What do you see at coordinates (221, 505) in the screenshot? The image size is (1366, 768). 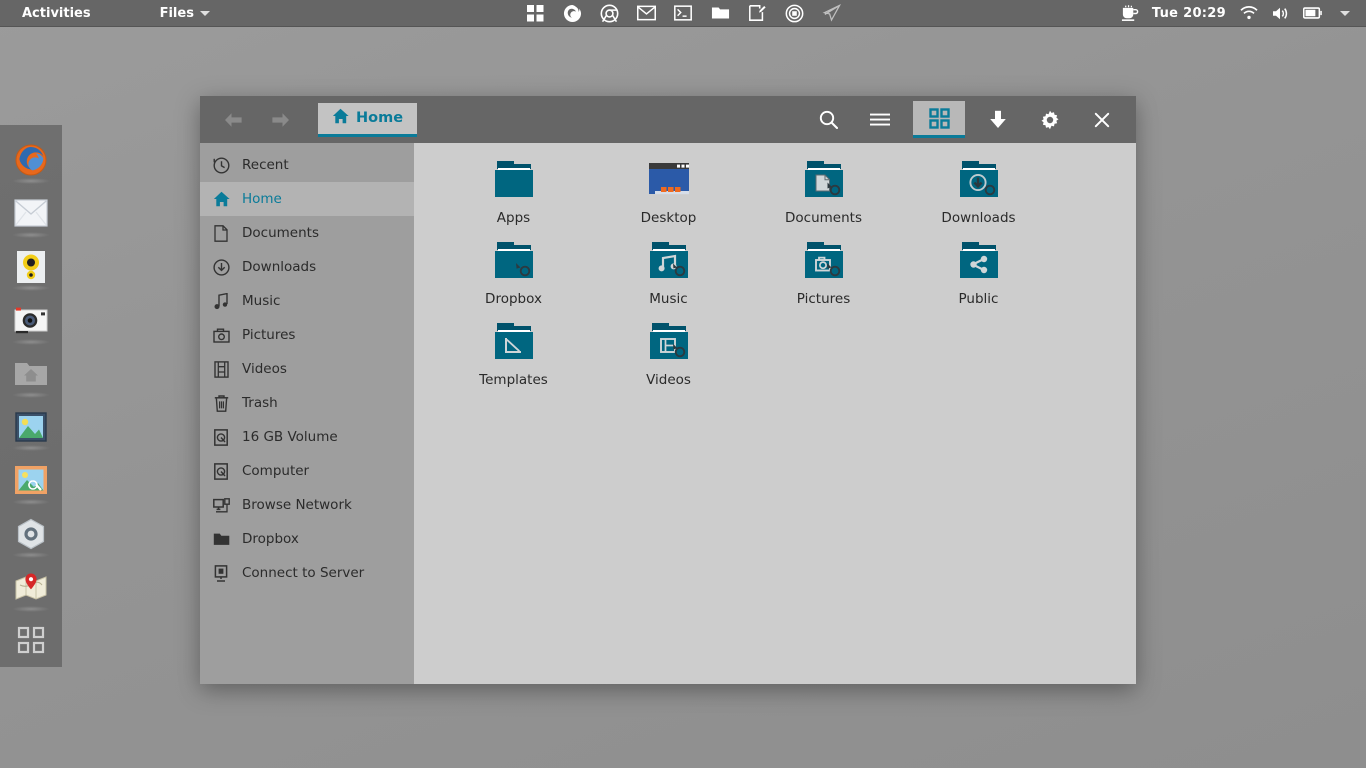 I see `network-icon` at bounding box center [221, 505].